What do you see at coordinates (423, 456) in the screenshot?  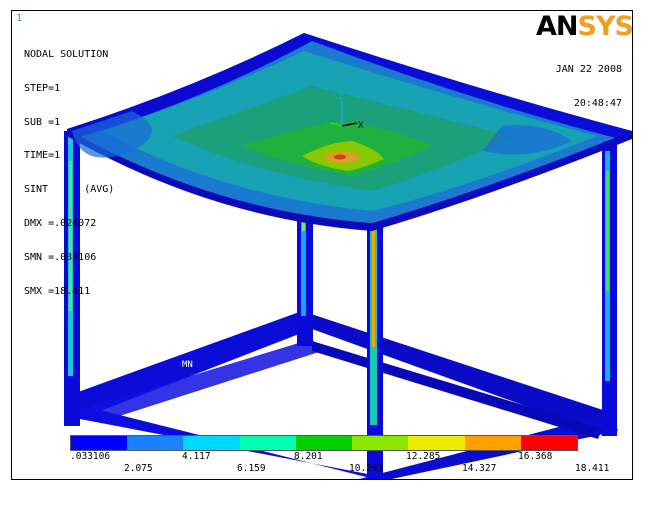 I see `legend-label: 12.285` at bounding box center [423, 456].